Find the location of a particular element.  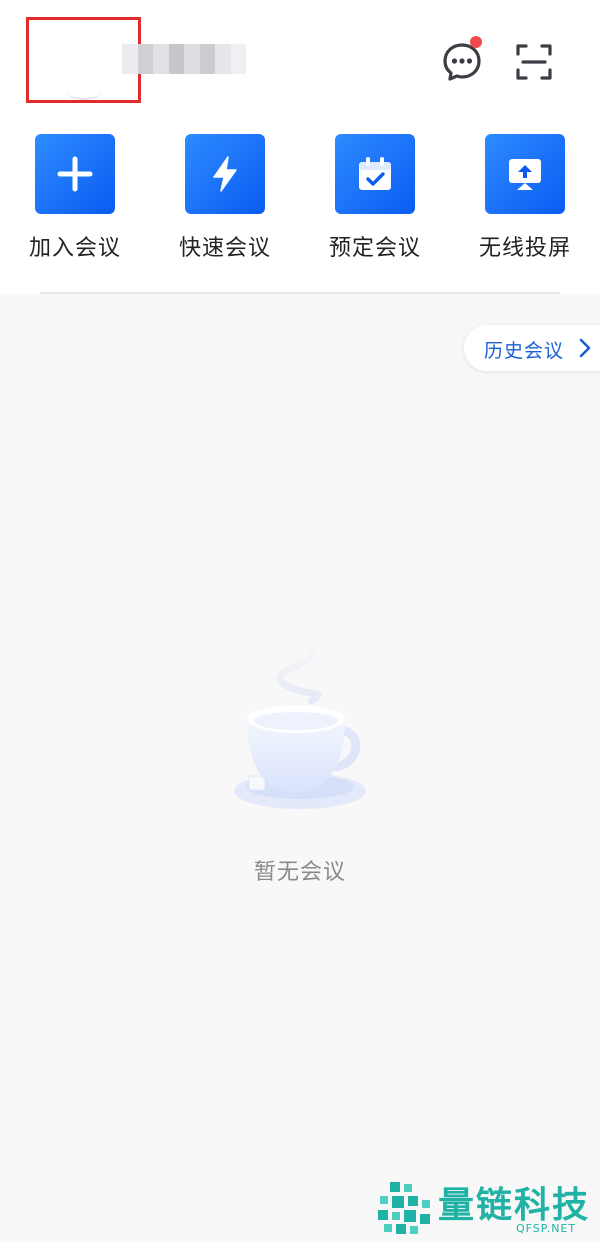

quick-meeting-label: 快速会议 is located at coordinates (224, 248).